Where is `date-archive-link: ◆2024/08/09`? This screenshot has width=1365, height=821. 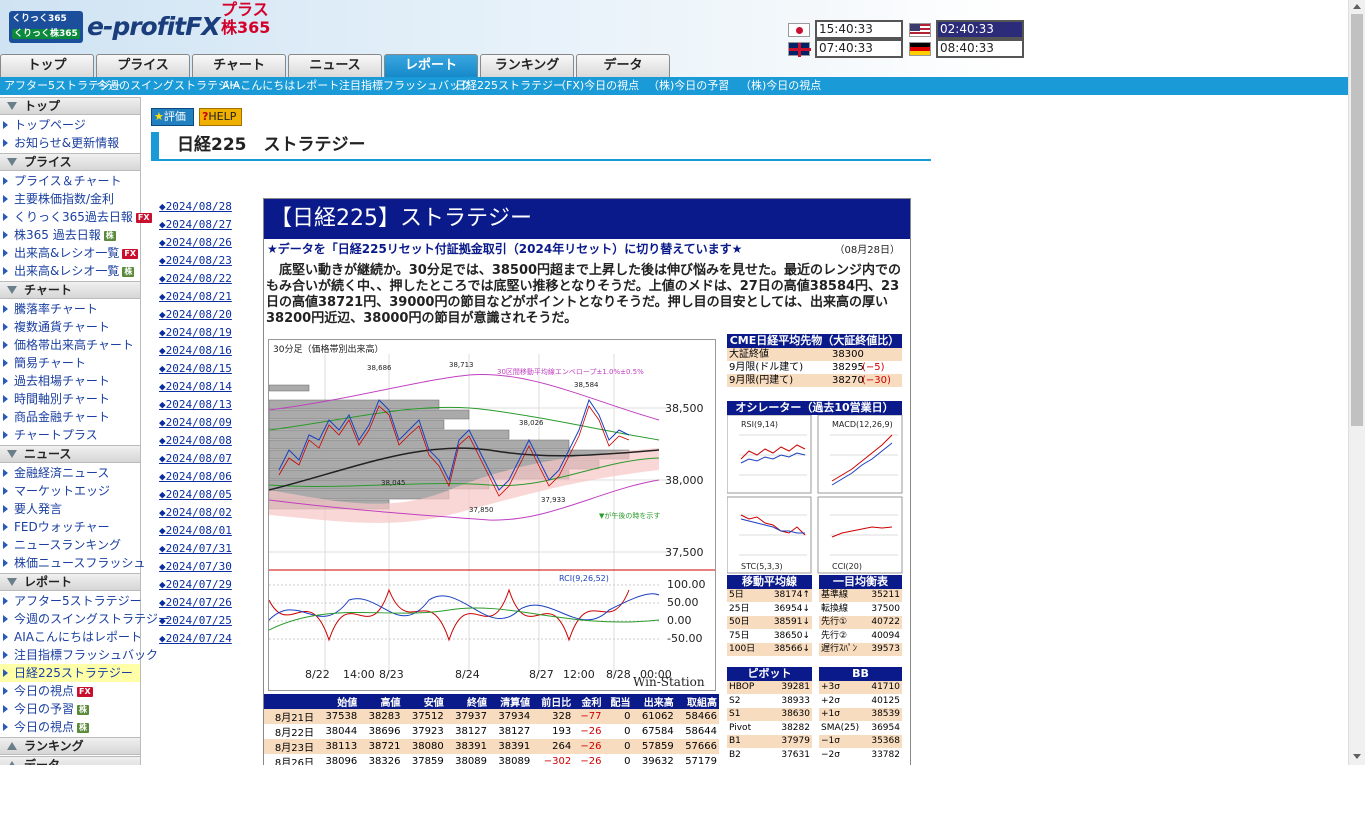
date-archive-link: ◆2024/08/09 is located at coordinates (195, 422).